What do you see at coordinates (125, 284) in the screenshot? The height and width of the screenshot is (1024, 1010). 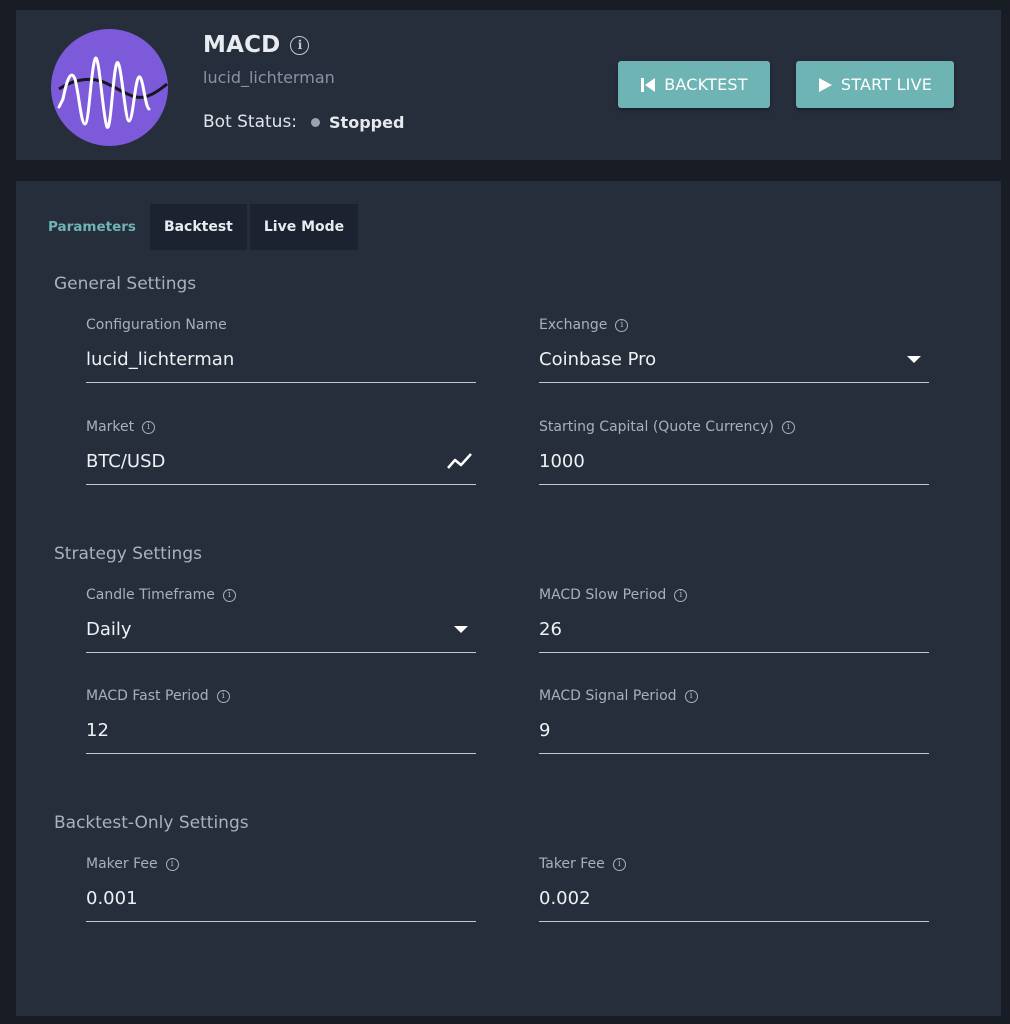 I see `section-title-general: General Settings` at bounding box center [125, 284].